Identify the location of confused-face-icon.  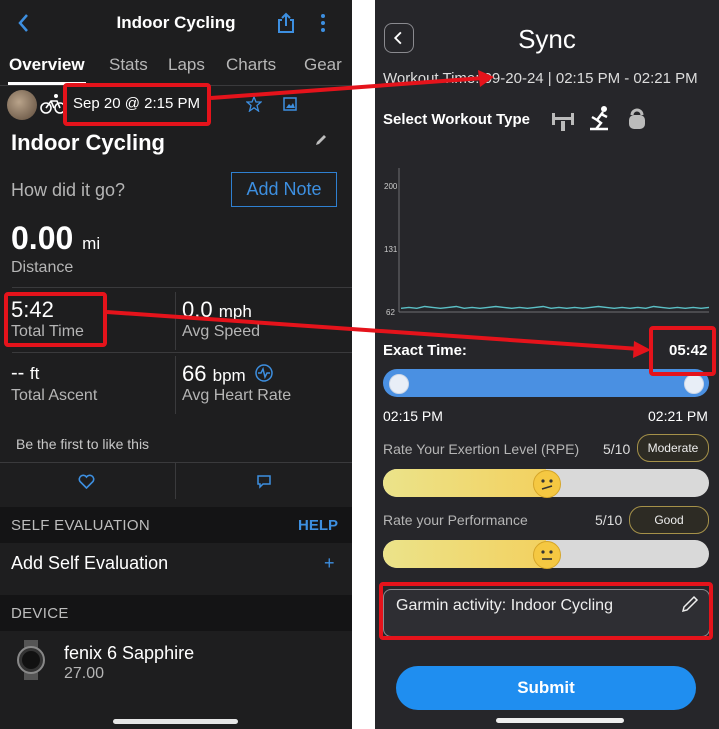
(547, 484).